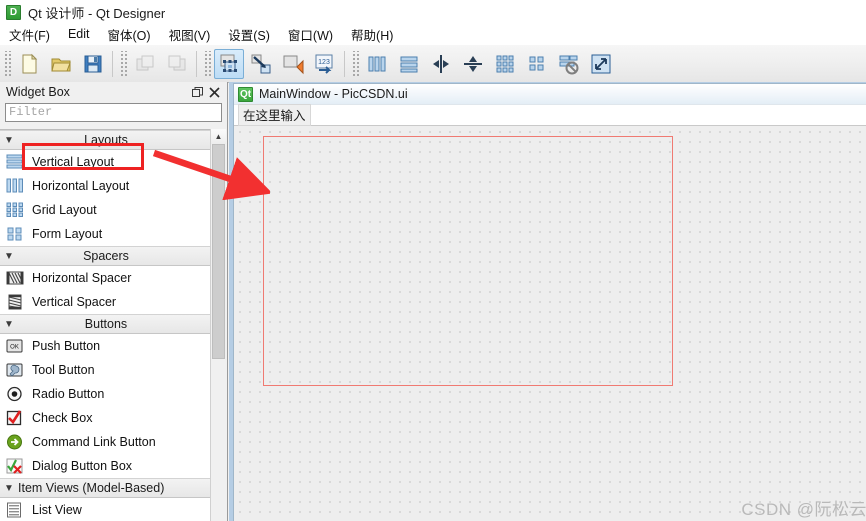  Describe the element at coordinates (261, 64) in the screenshot. I see `edit-signals-slots-button` at that location.